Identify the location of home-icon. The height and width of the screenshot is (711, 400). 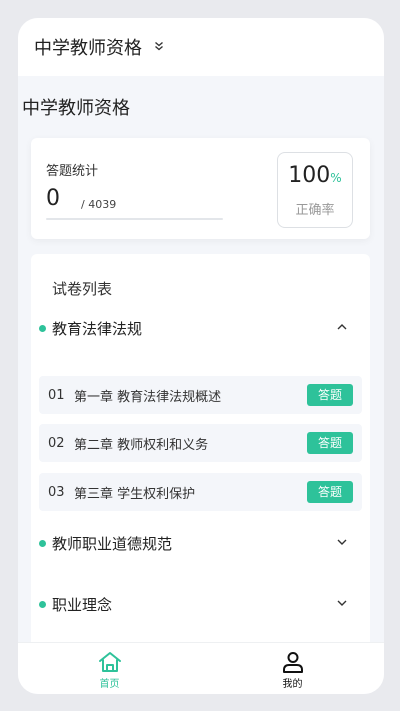
(109, 662).